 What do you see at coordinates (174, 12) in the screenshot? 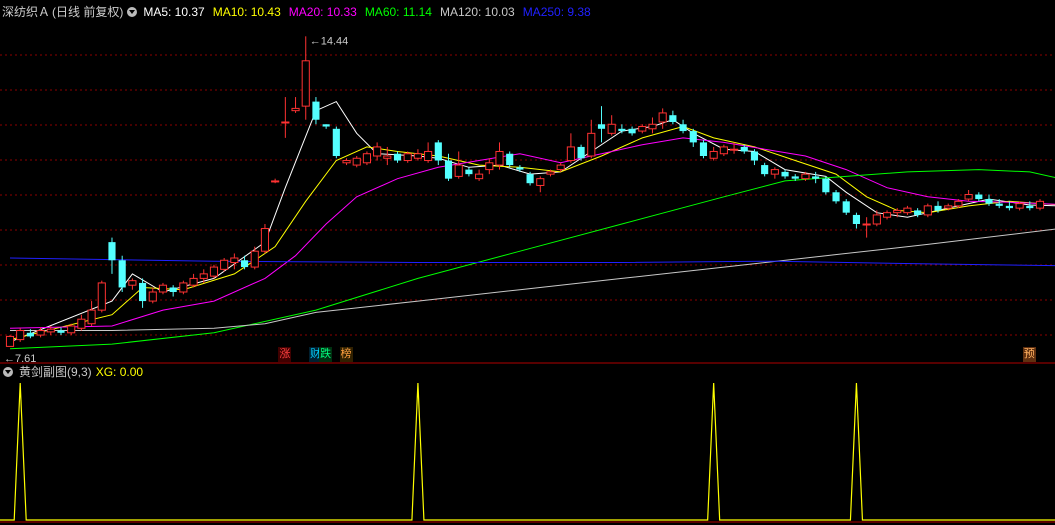
I see `ma-legend-item: MA5: 10.37` at bounding box center [174, 12].